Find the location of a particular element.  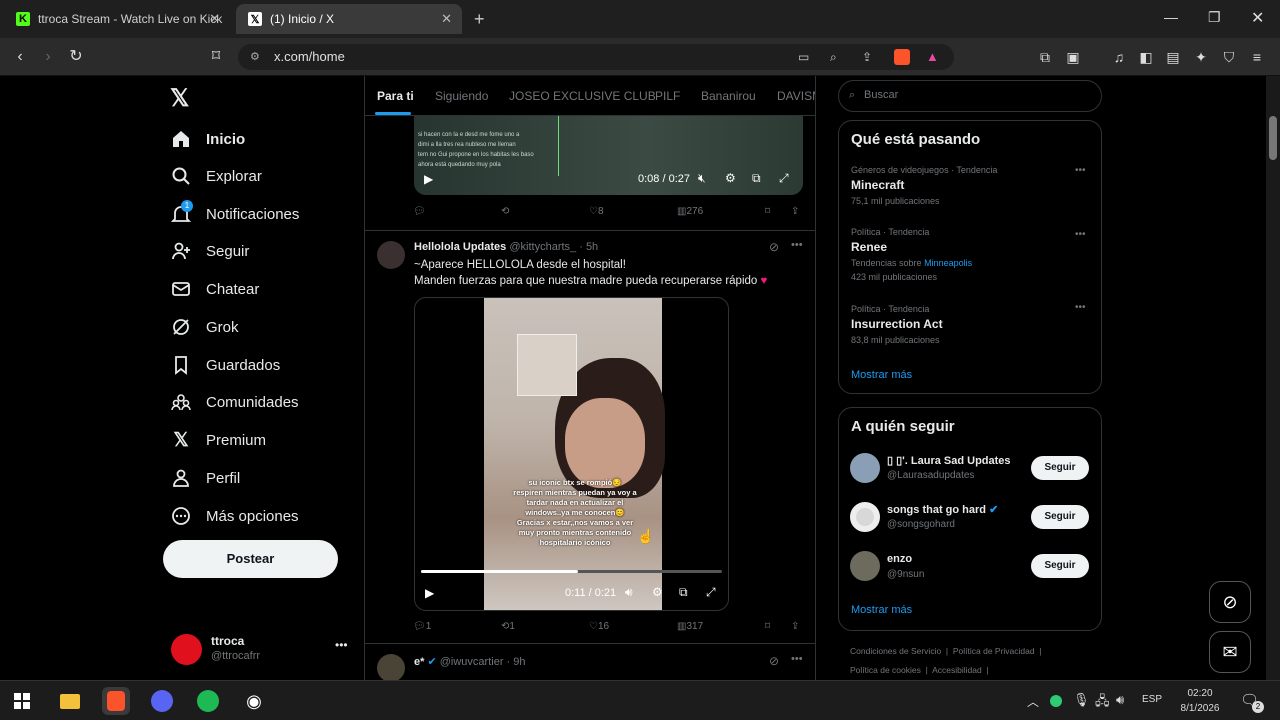

grok-float-button: ⊘ is located at coordinates (1230, 602).